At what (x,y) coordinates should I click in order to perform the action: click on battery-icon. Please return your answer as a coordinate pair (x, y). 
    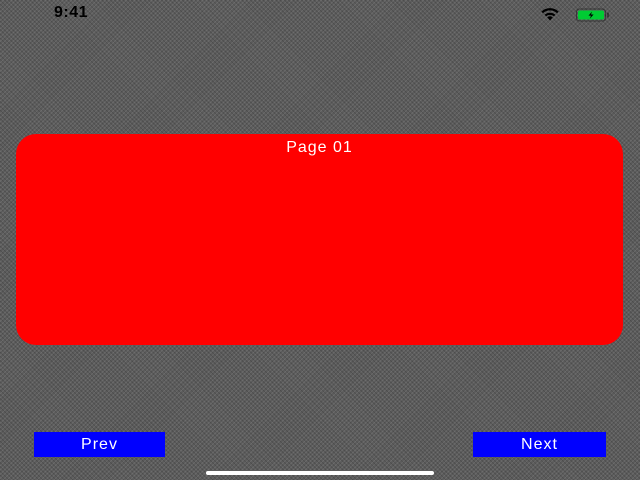
    Looking at the image, I should click on (592, 15).